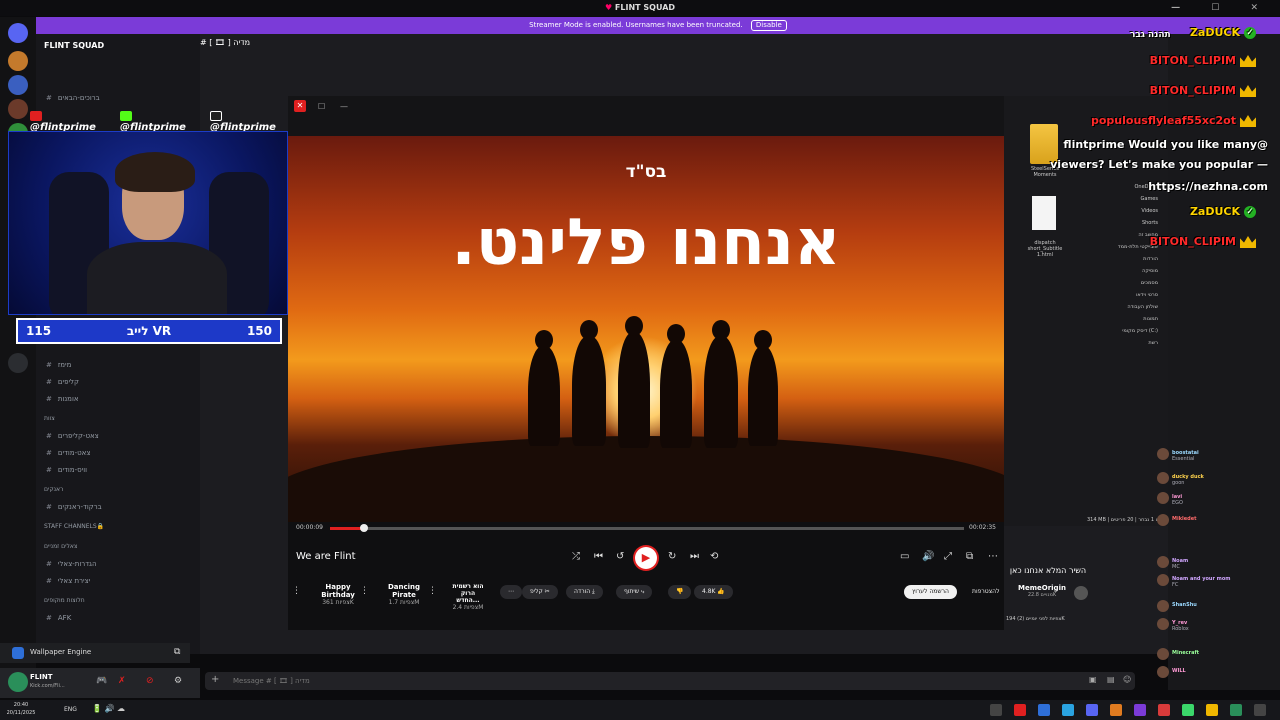 The height and width of the screenshot is (720, 1280). Describe the element at coordinates (969, 556) in the screenshot. I see `miniplayer-icon: ⧉` at that location.